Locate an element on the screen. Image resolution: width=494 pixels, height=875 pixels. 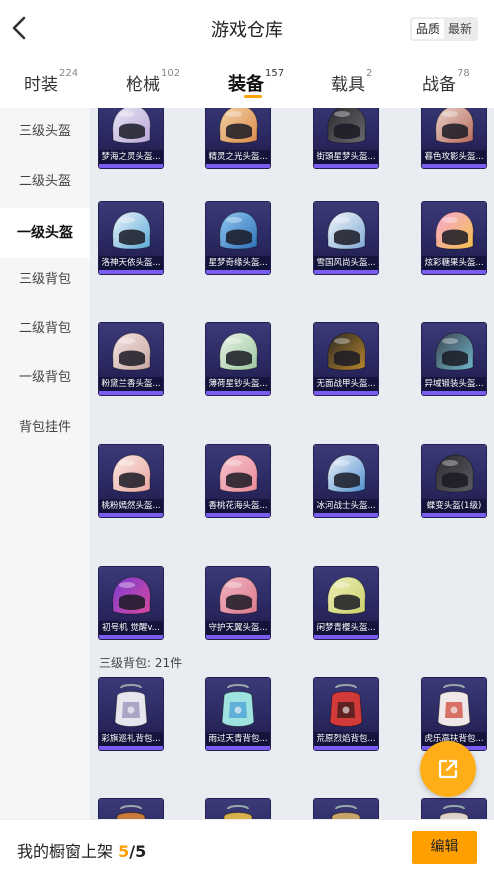
sidebar-item-level2-backpack: 二级背包 is located at coordinates (45, 329).